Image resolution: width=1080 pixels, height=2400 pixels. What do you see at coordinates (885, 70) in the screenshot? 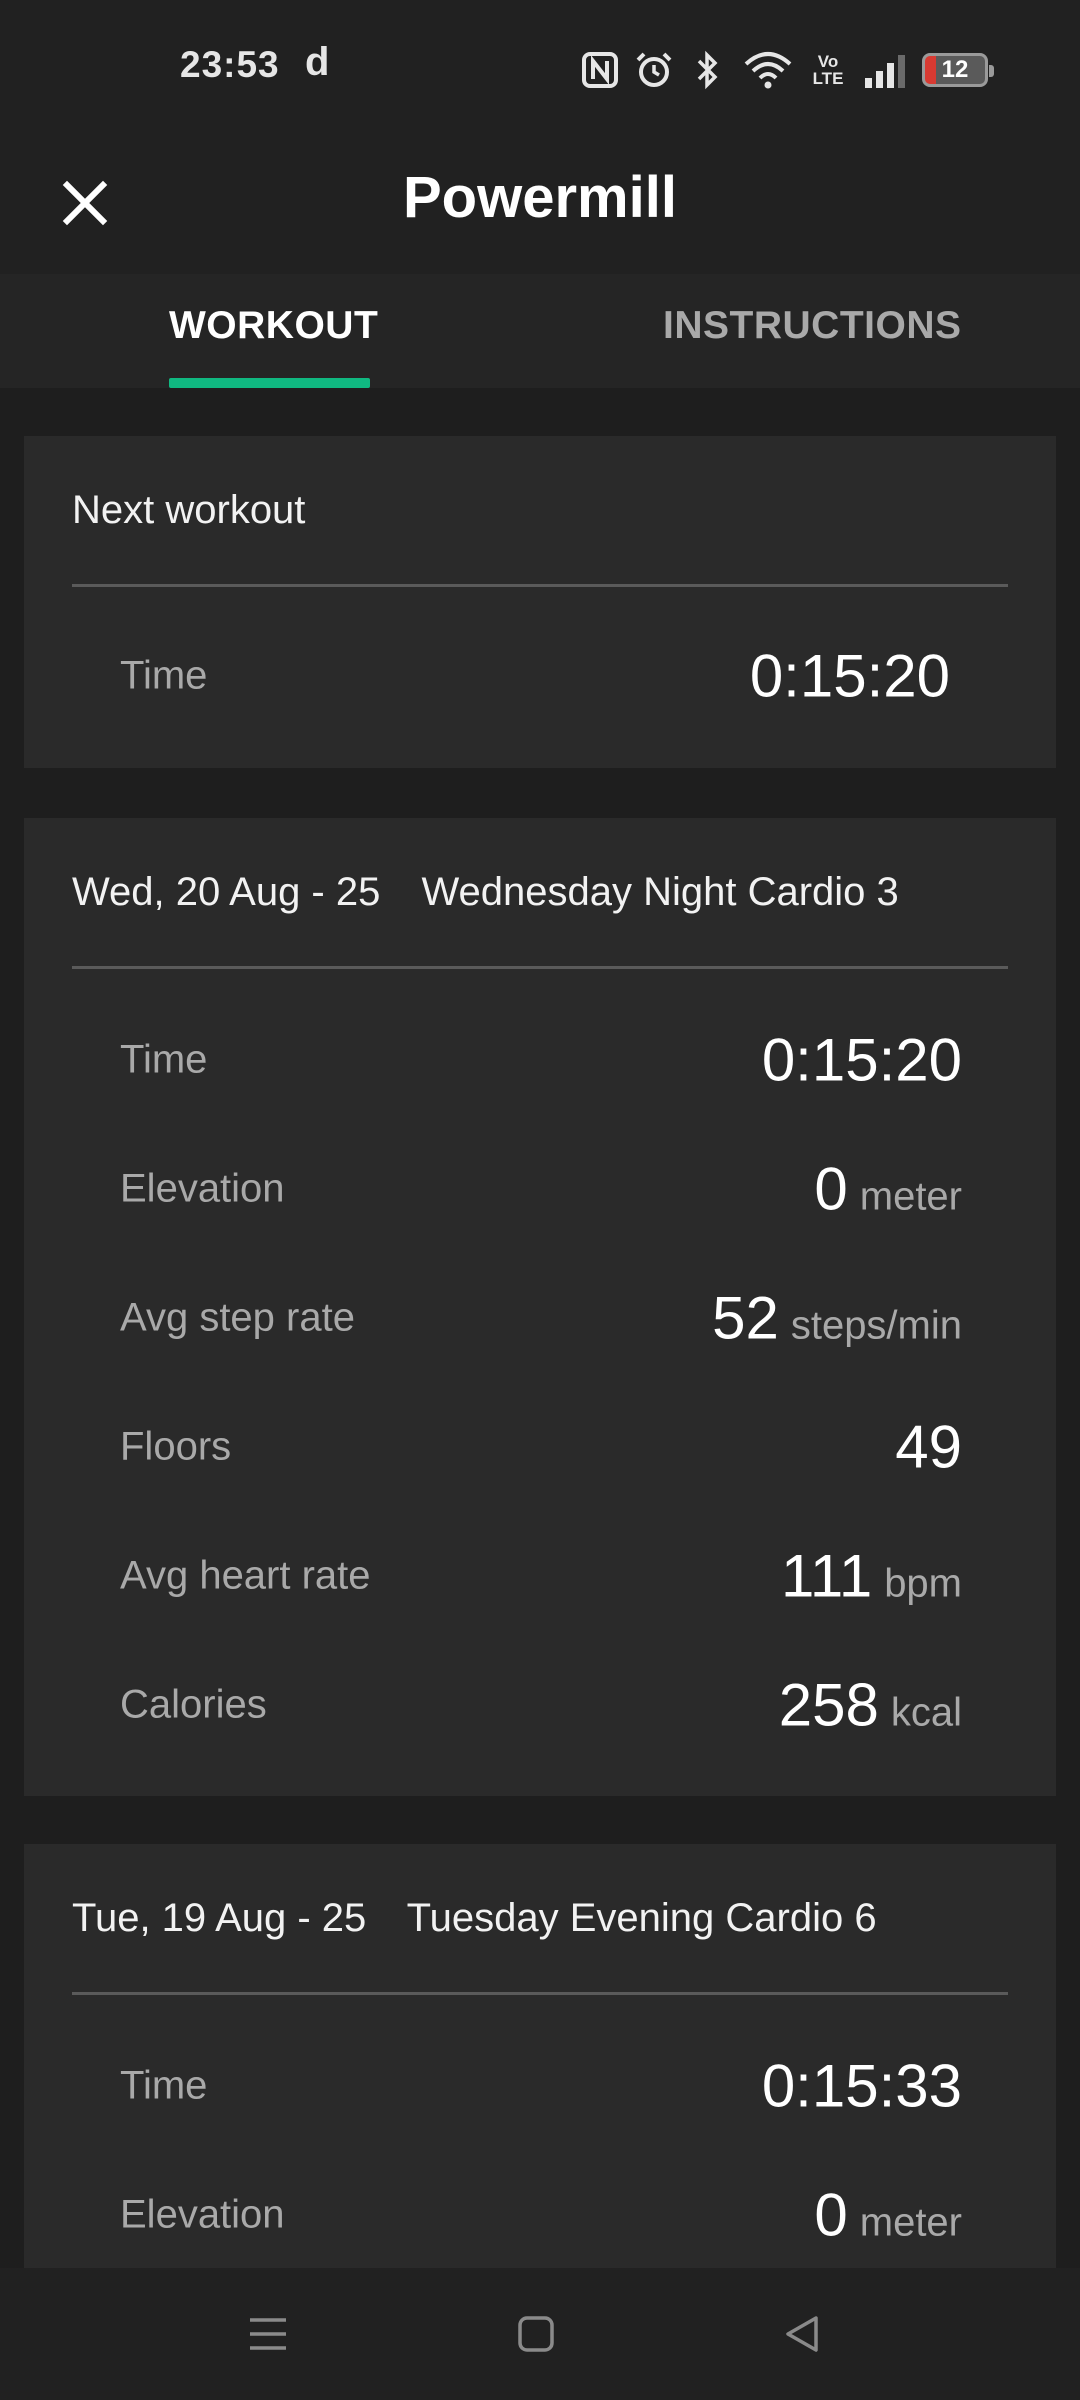
I see `signal-icon` at bounding box center [885, 70].